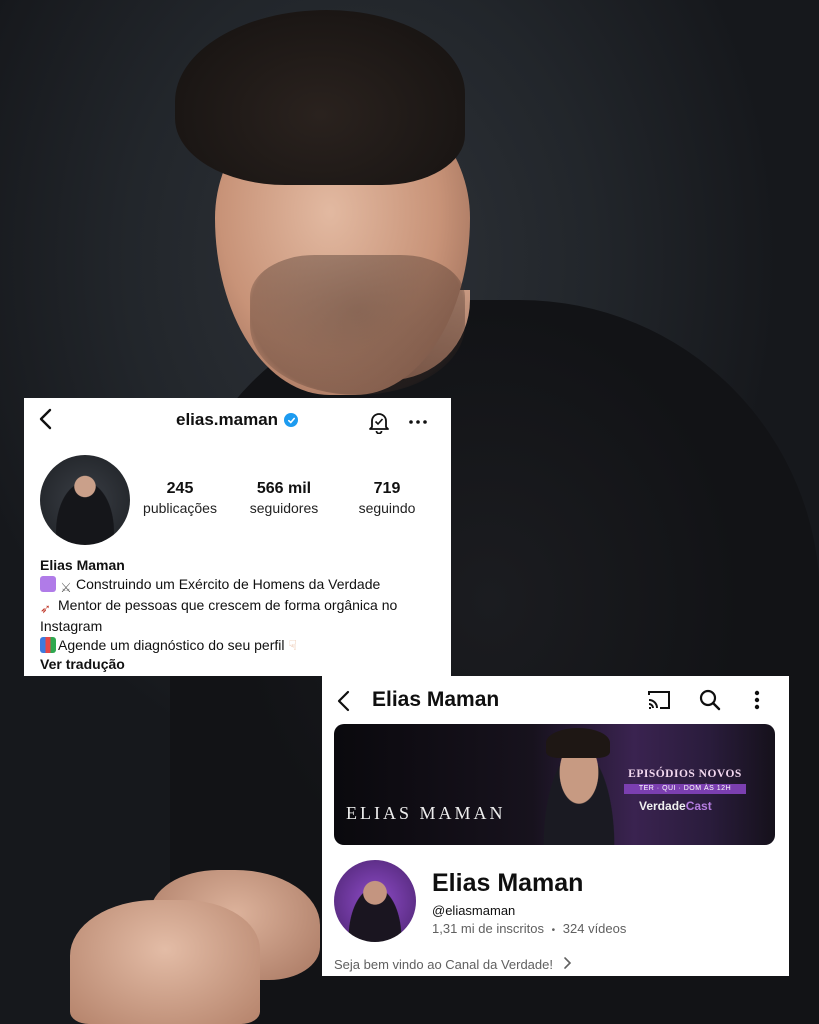 The height and width of the screenshot is (1024, 819). I want to click on bell-icon, so click(379, 424).